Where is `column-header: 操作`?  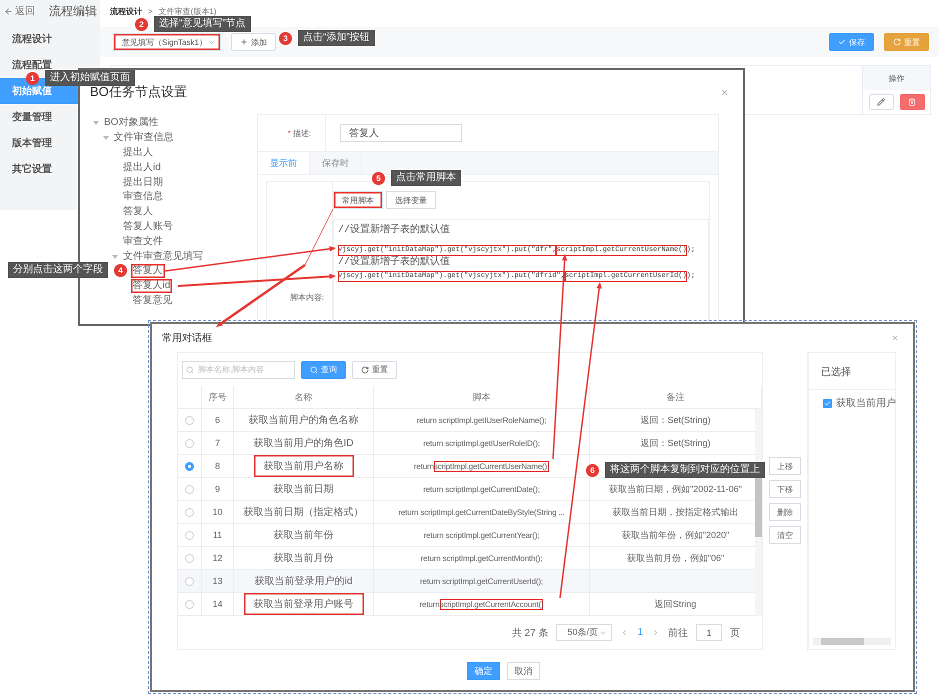 column-header: 操作 is located at coordinates (896, 78).